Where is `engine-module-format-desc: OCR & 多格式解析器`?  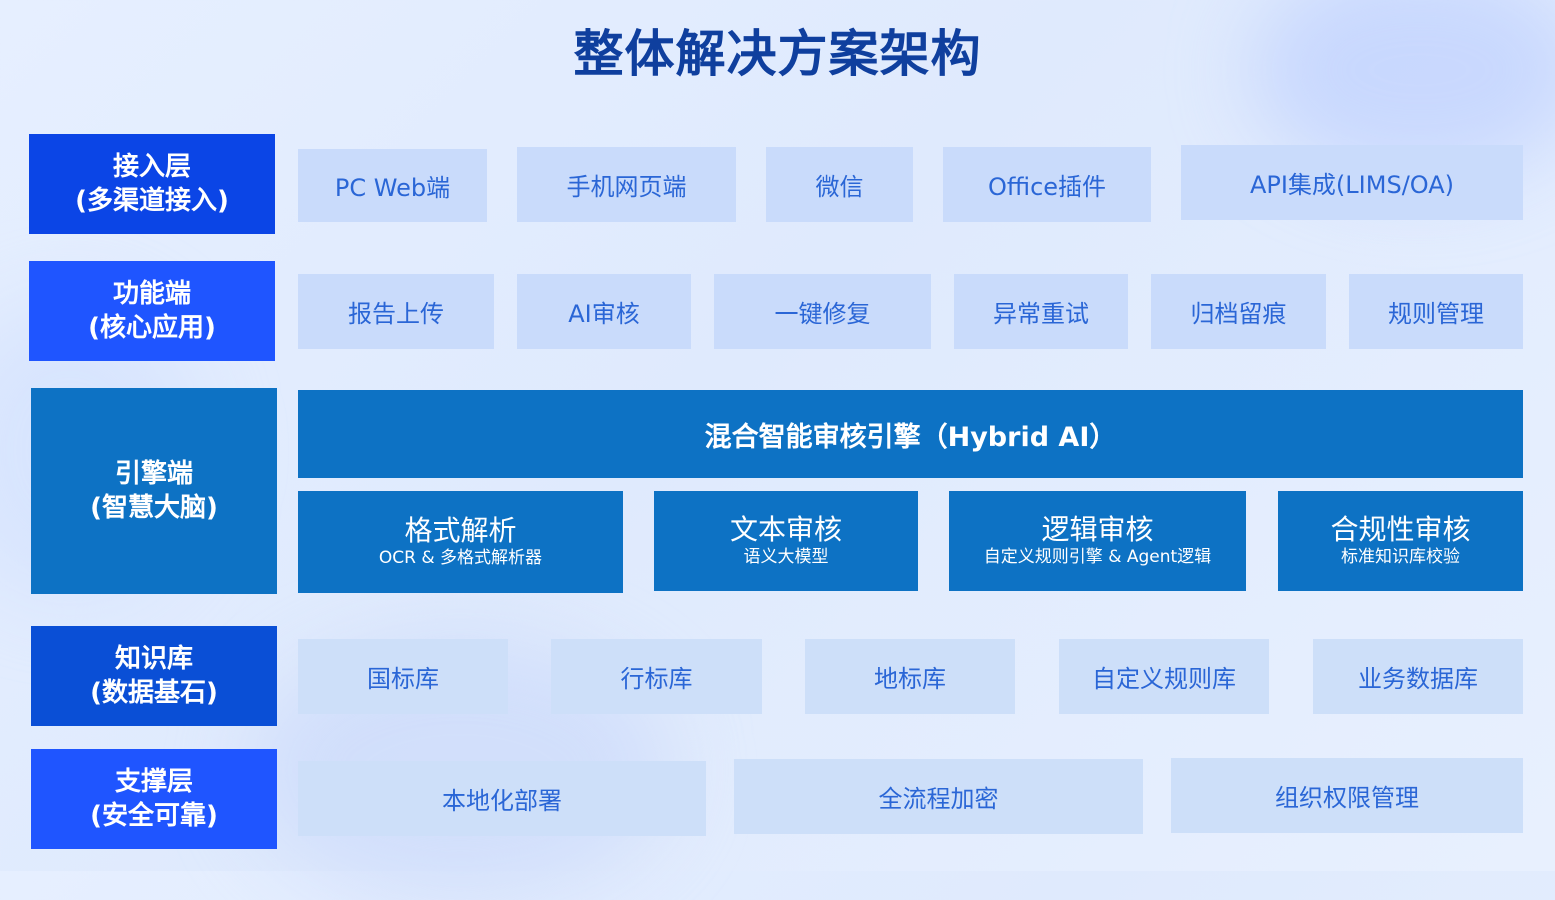
engine-module-format-desc: OCR & 多格式解析器 is located at coordinates (460, 558).